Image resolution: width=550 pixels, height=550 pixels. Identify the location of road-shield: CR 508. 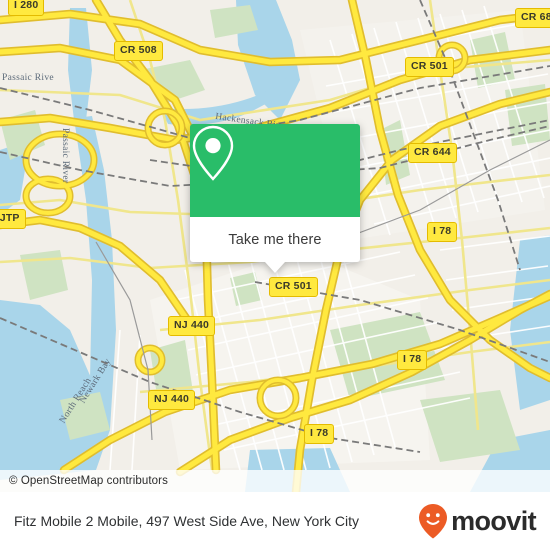
(138, 51).